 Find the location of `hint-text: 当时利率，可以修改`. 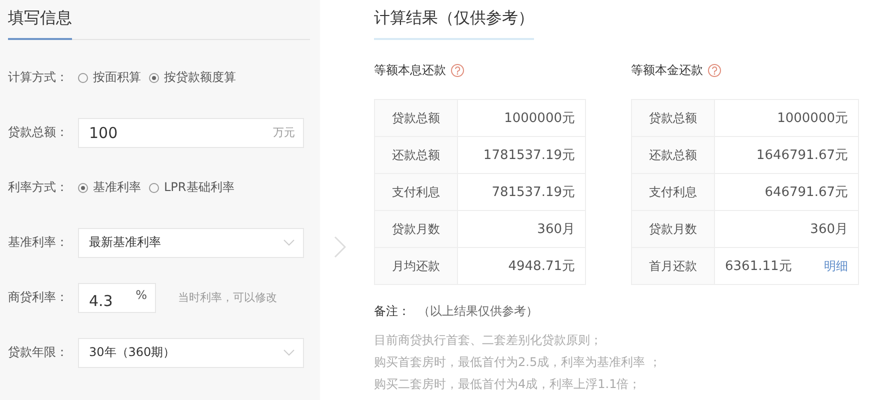

hint-text: 当时利率，可以修改 is located at coordinates (227, 297).